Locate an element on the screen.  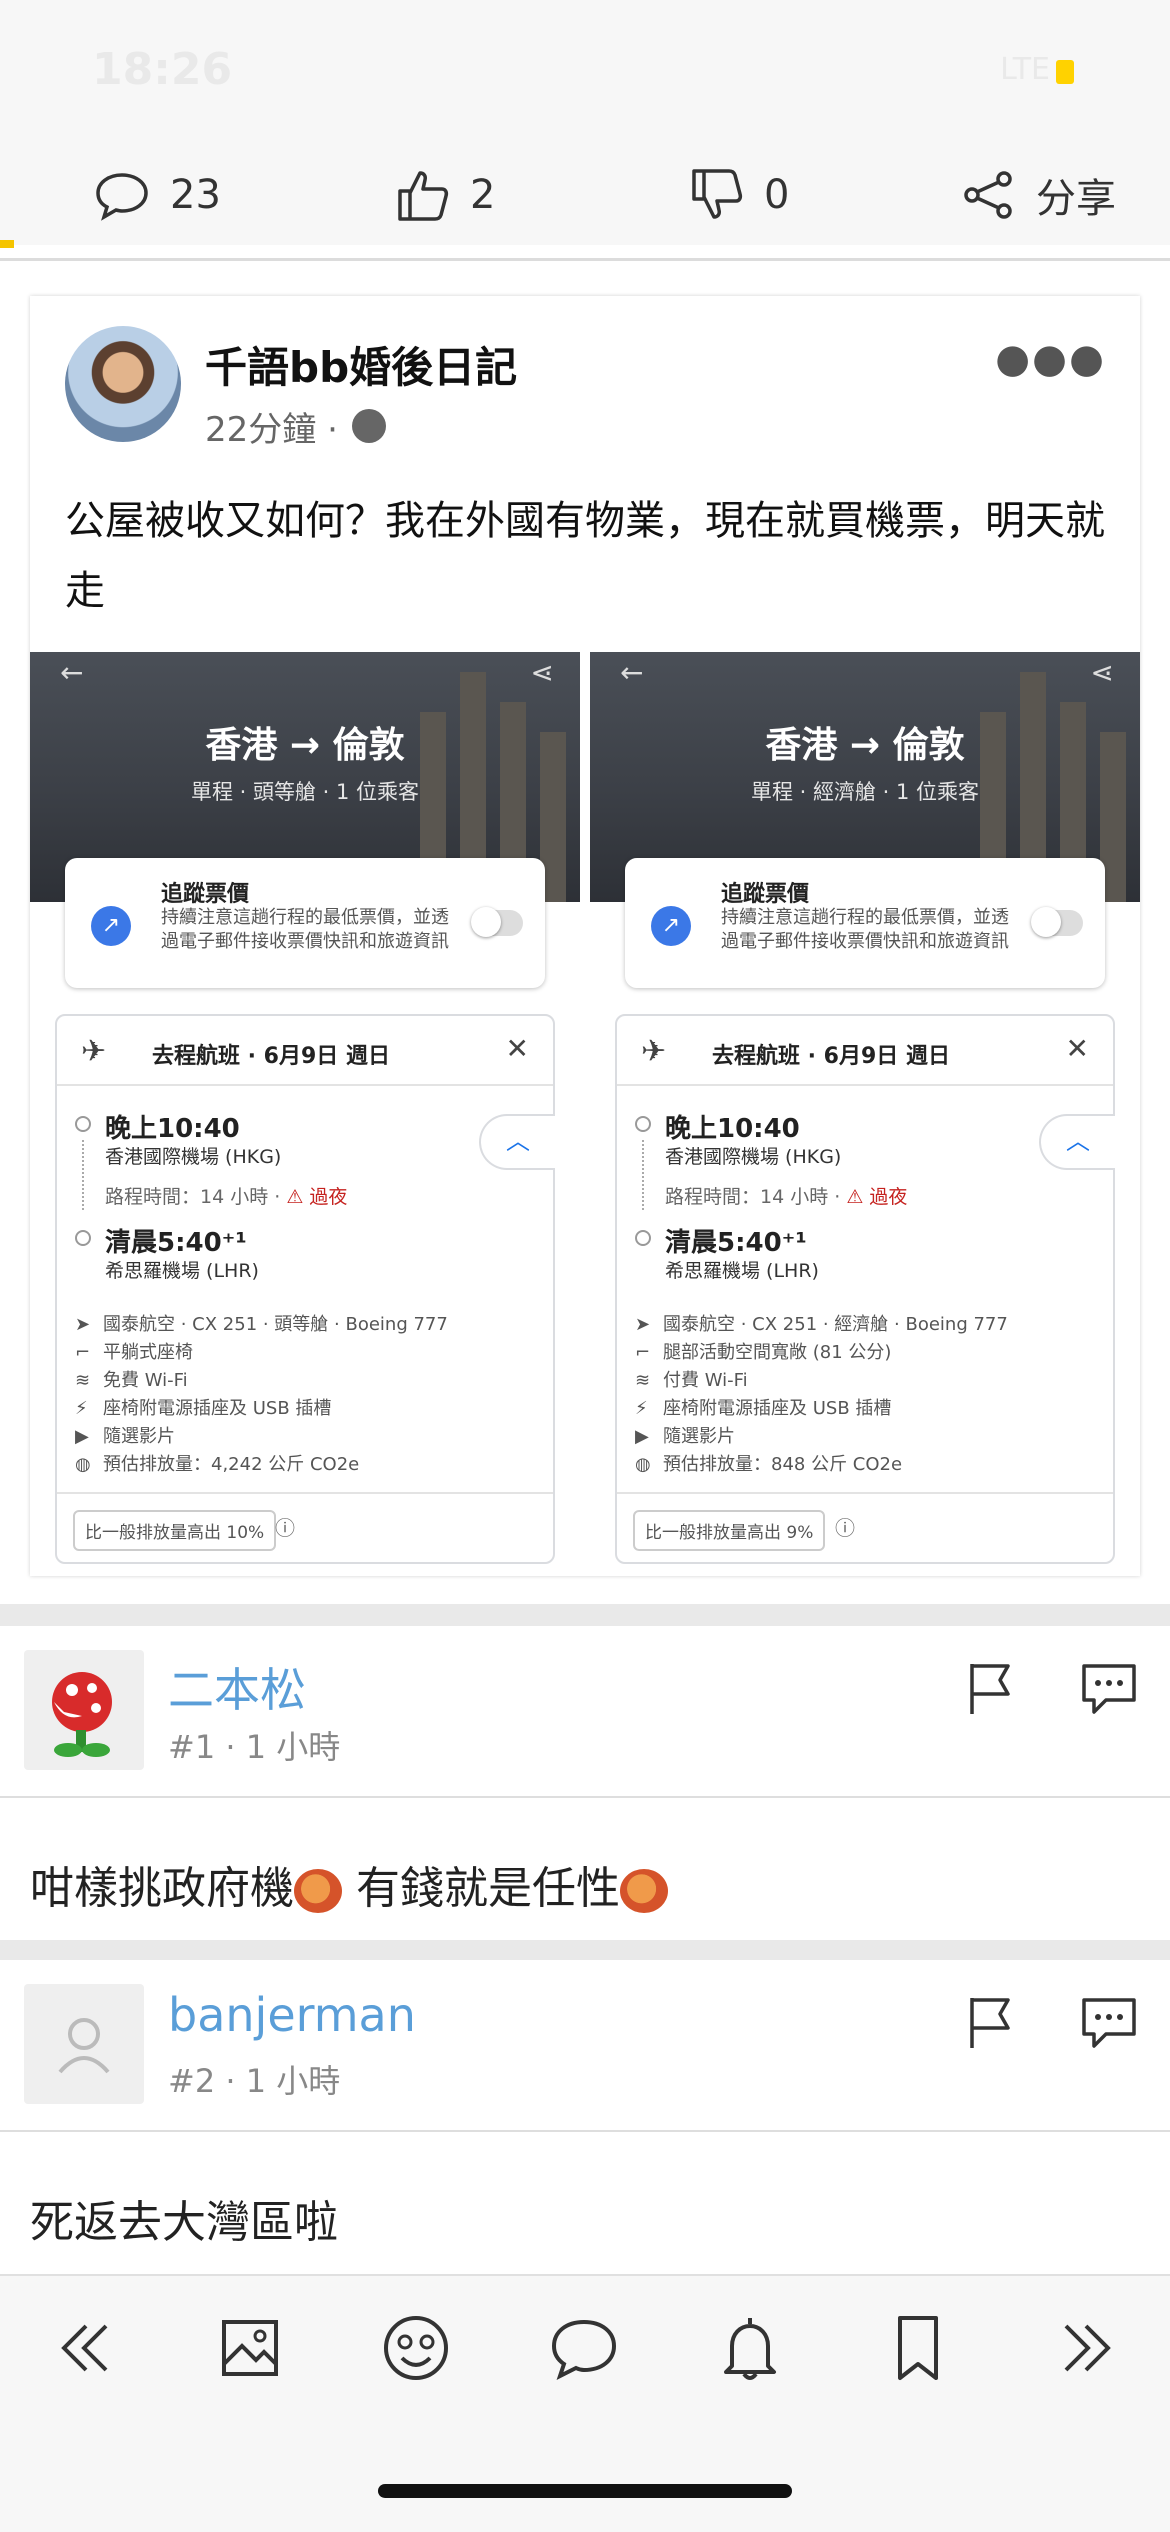
amenity-emissions: ◍ 預估排放量：848 公斤 CO2e is located at coordinates (769, 1464).